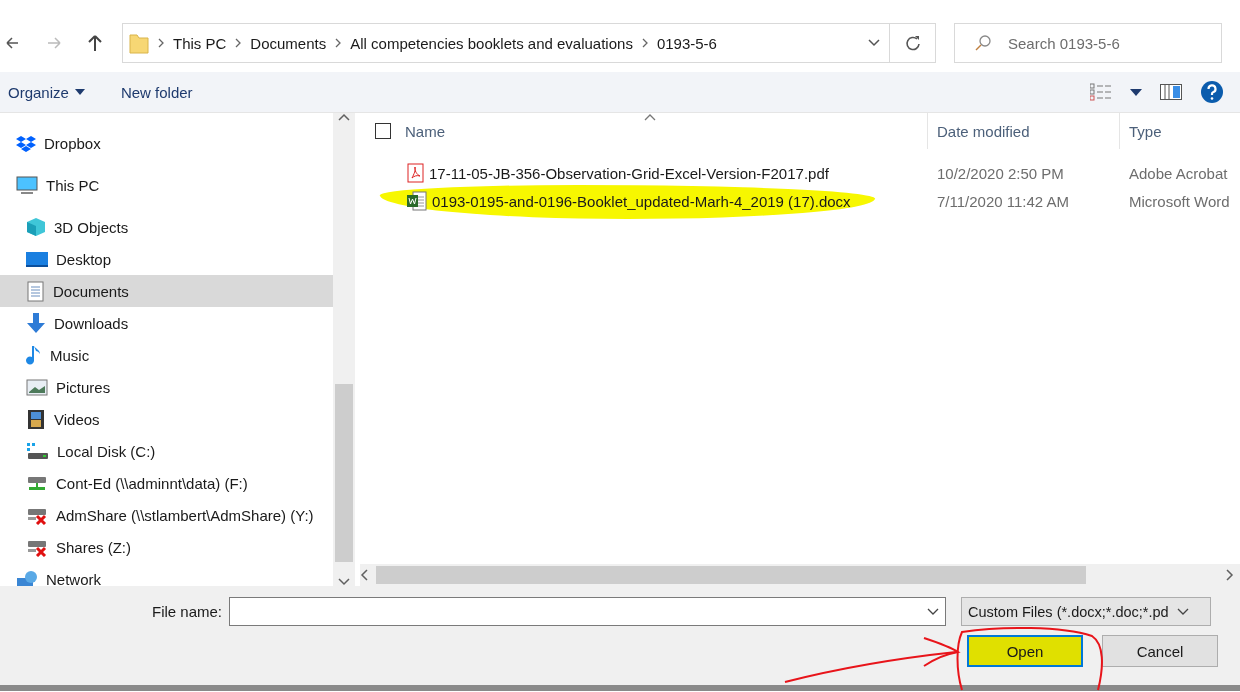 The width and height of the screenshot is (1240, 692). Describe the element at coordinates (364, 575) in the screenshot. I see `scroll-left-icon` at that location.